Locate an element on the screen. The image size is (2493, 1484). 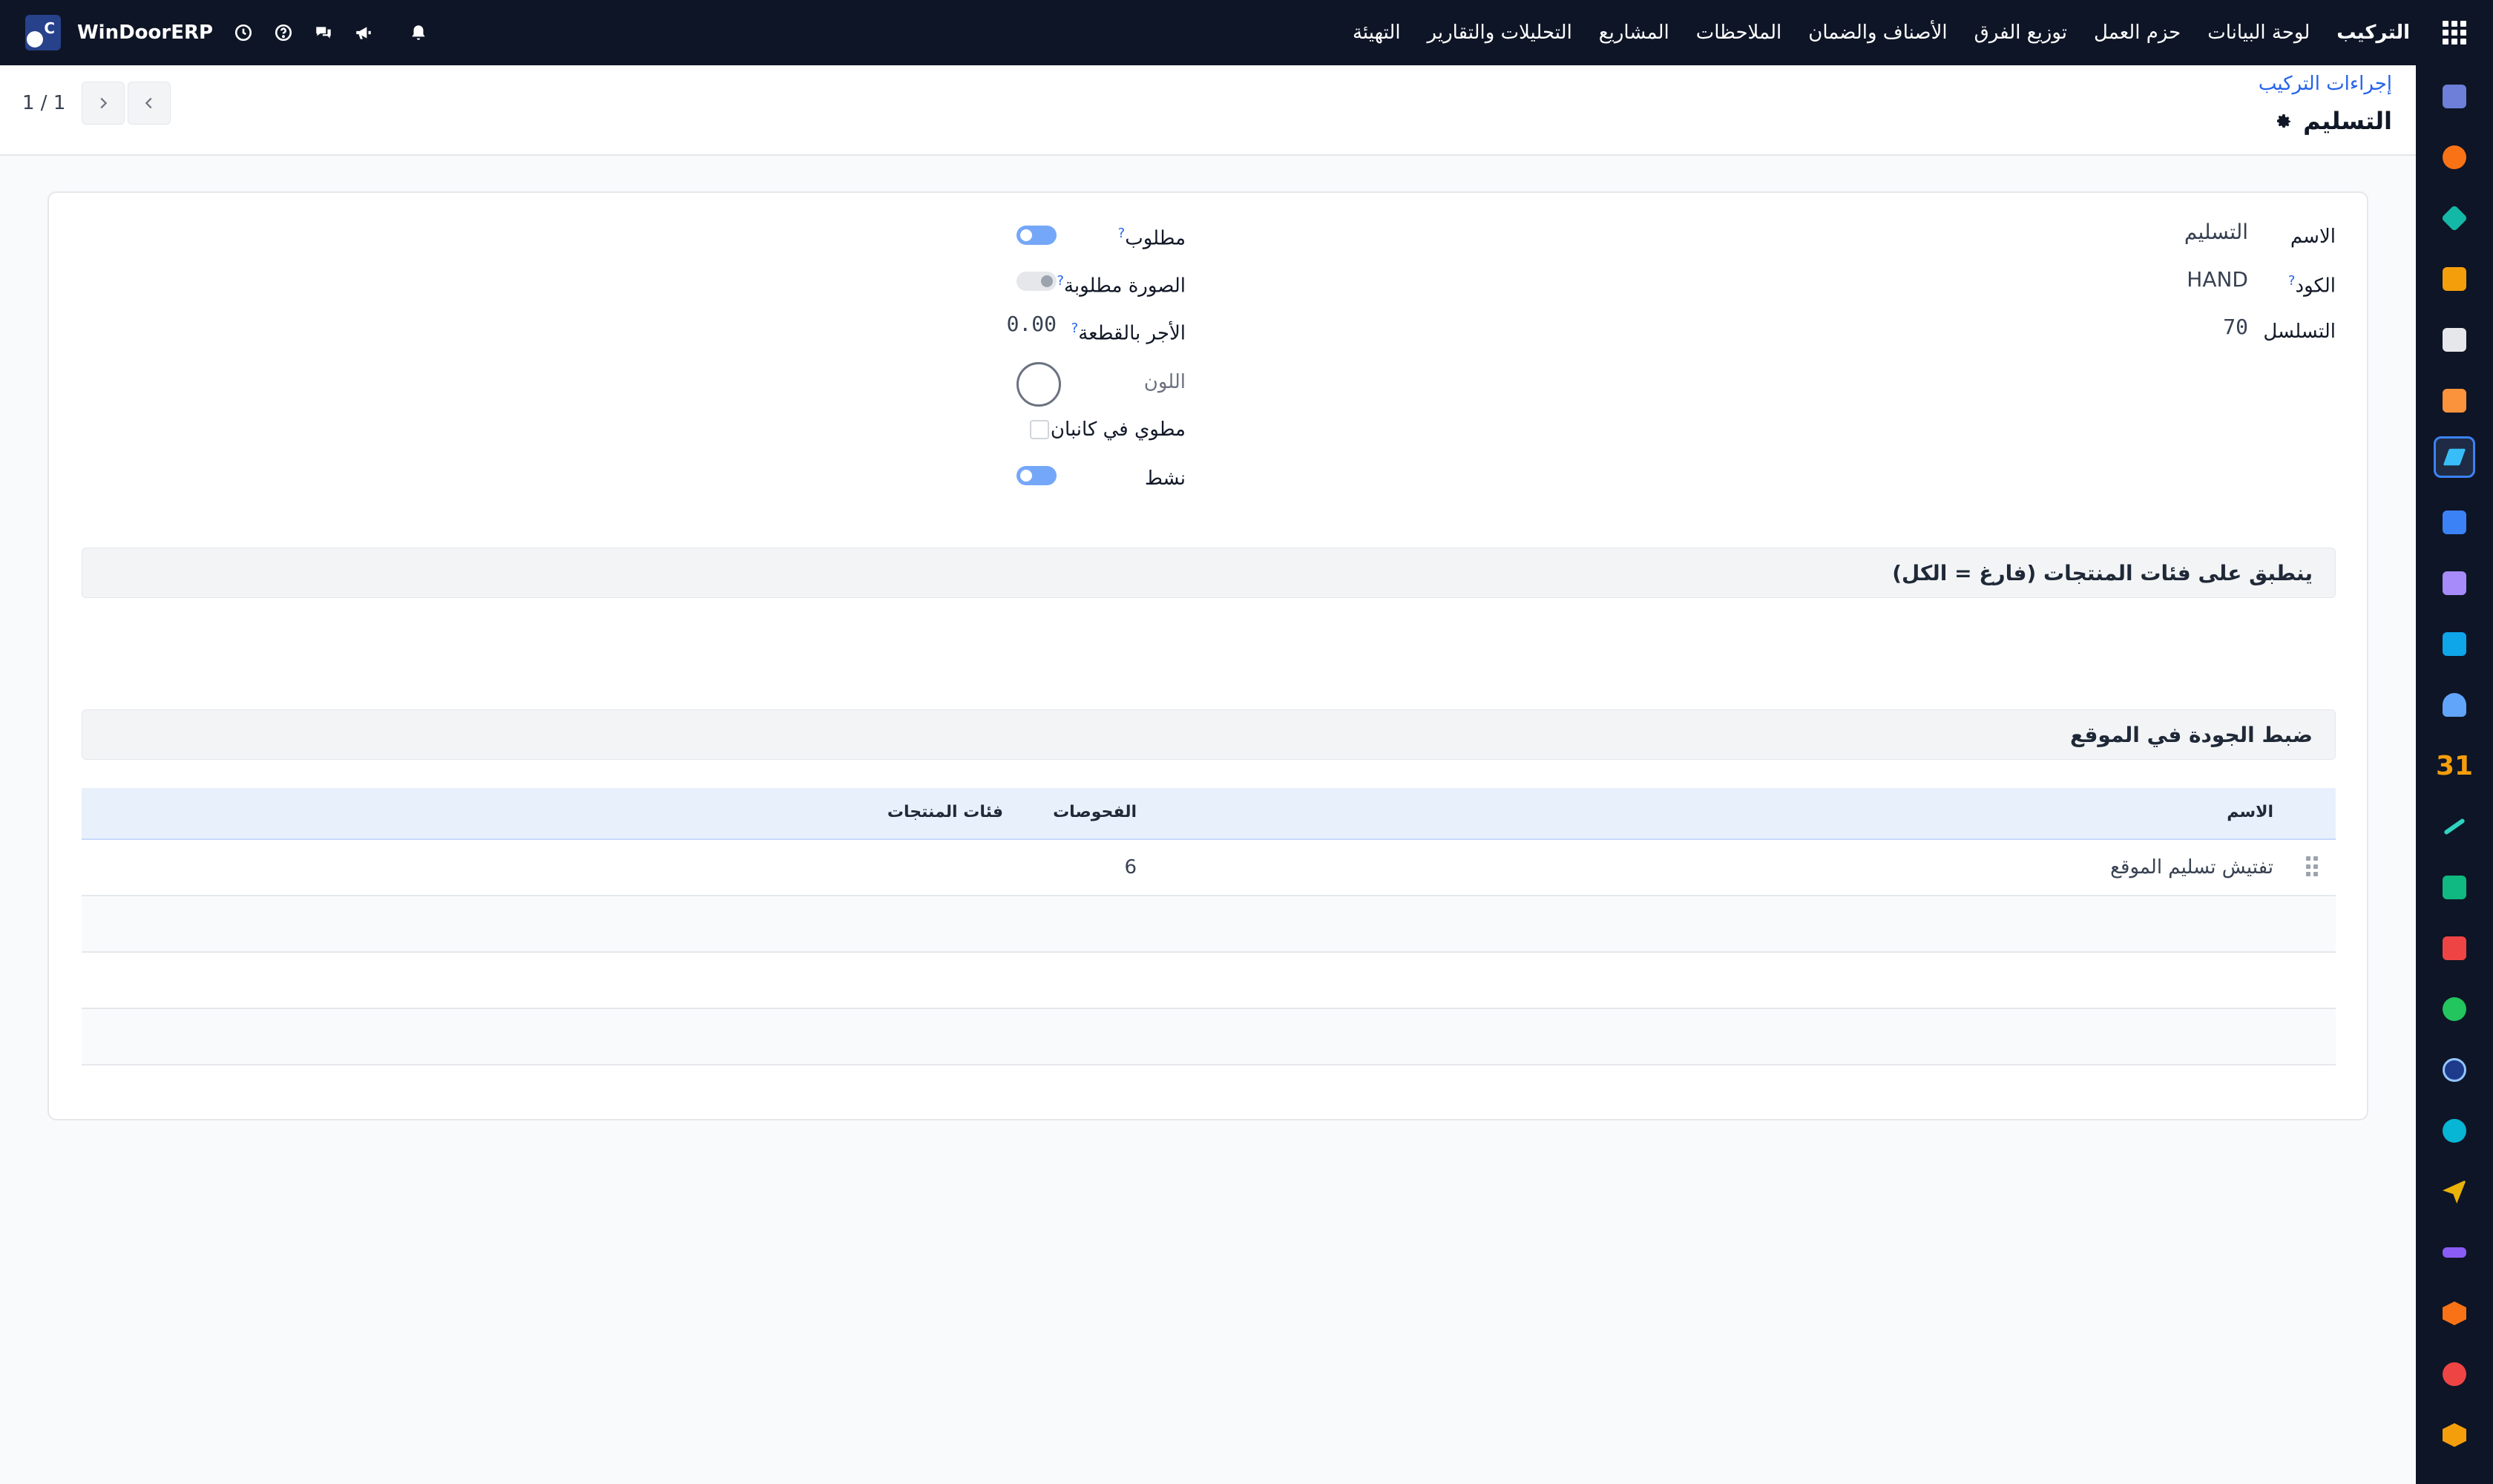
calendar-app-icon: 31 is located at coordinates (2454, 766).